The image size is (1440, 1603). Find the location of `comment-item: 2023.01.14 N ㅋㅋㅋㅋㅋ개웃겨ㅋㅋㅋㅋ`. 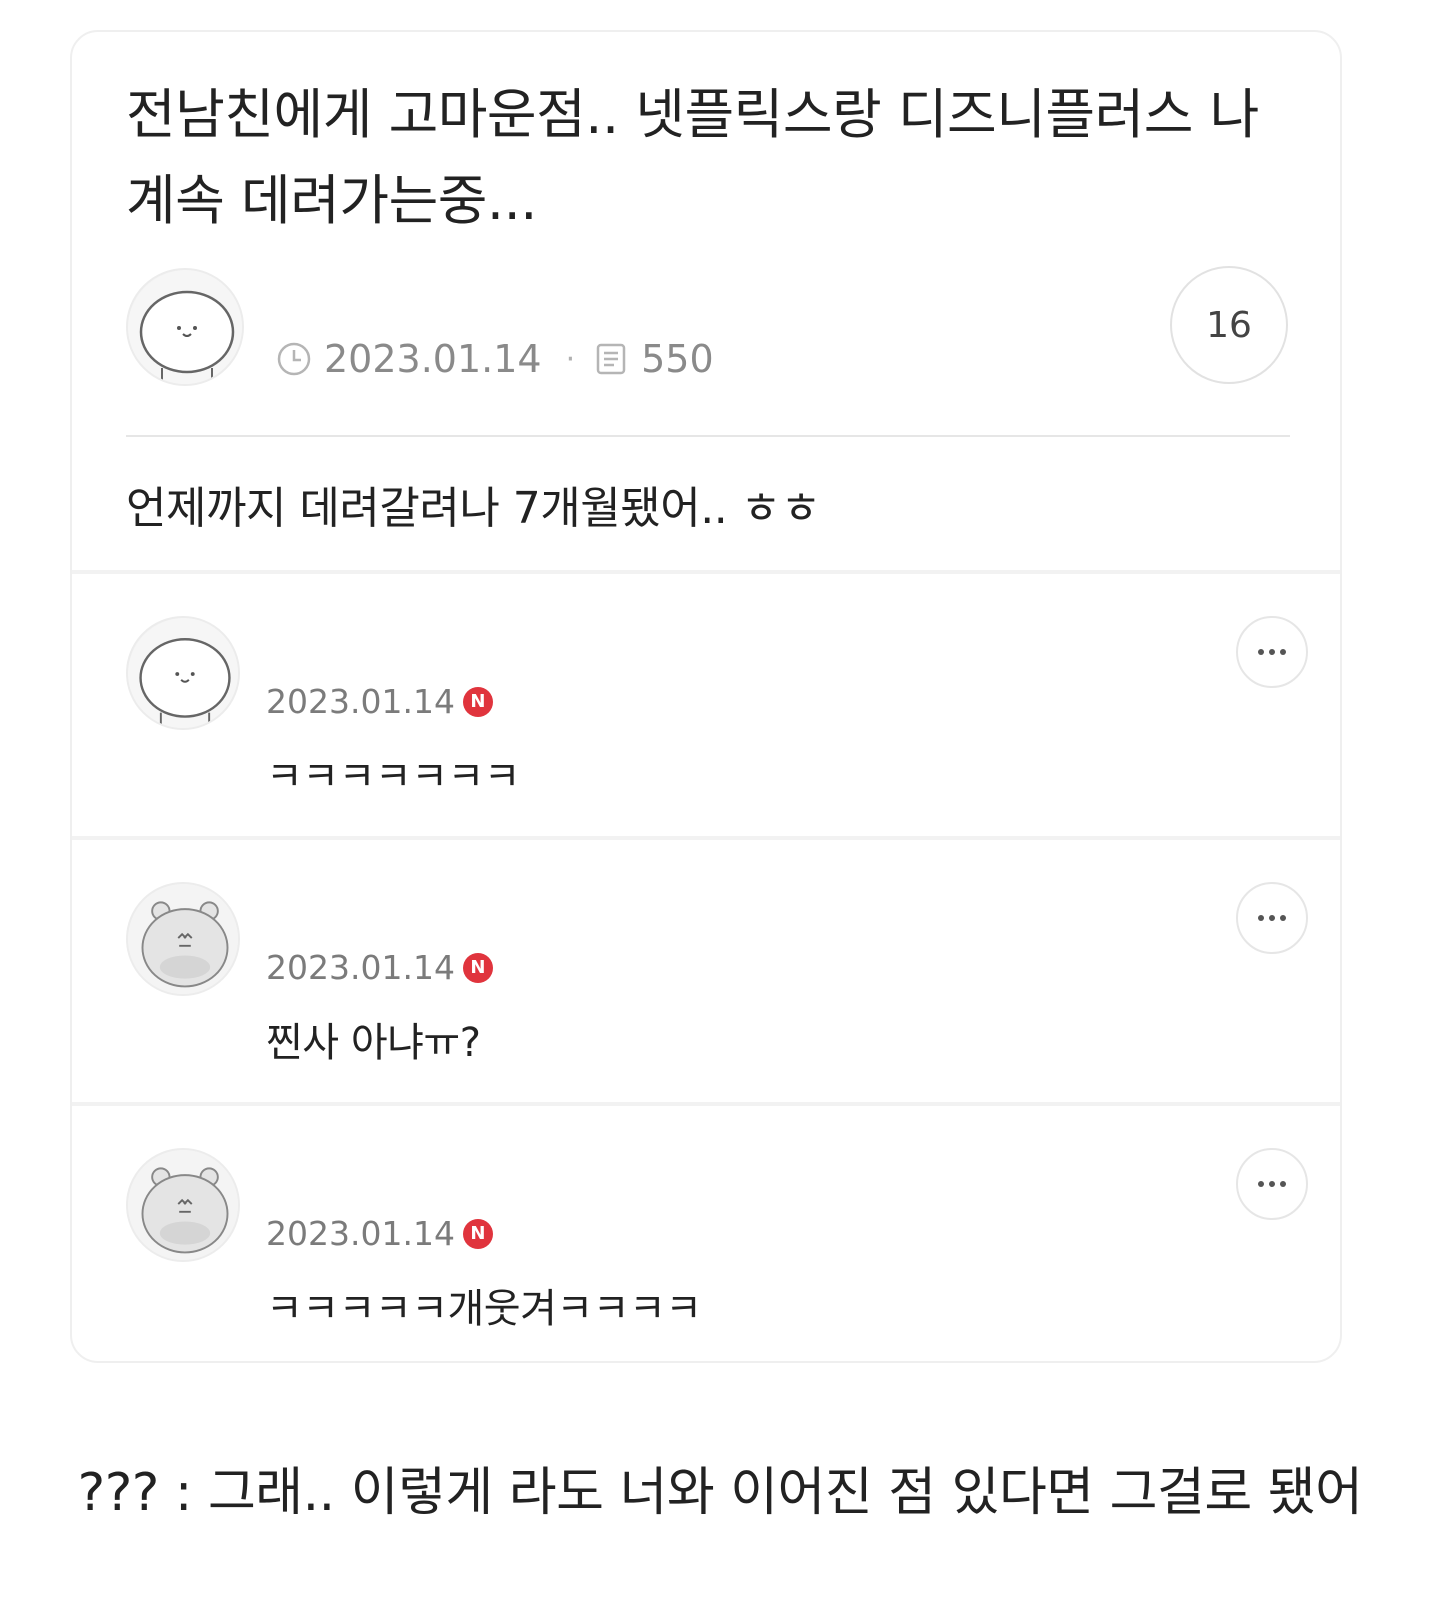

comment-item: 2023.01.14 N ㅋㅋㅋㅋㅋ개웃겨ㅋㅋㅋㅋ is located at coordinates (706, 1231).